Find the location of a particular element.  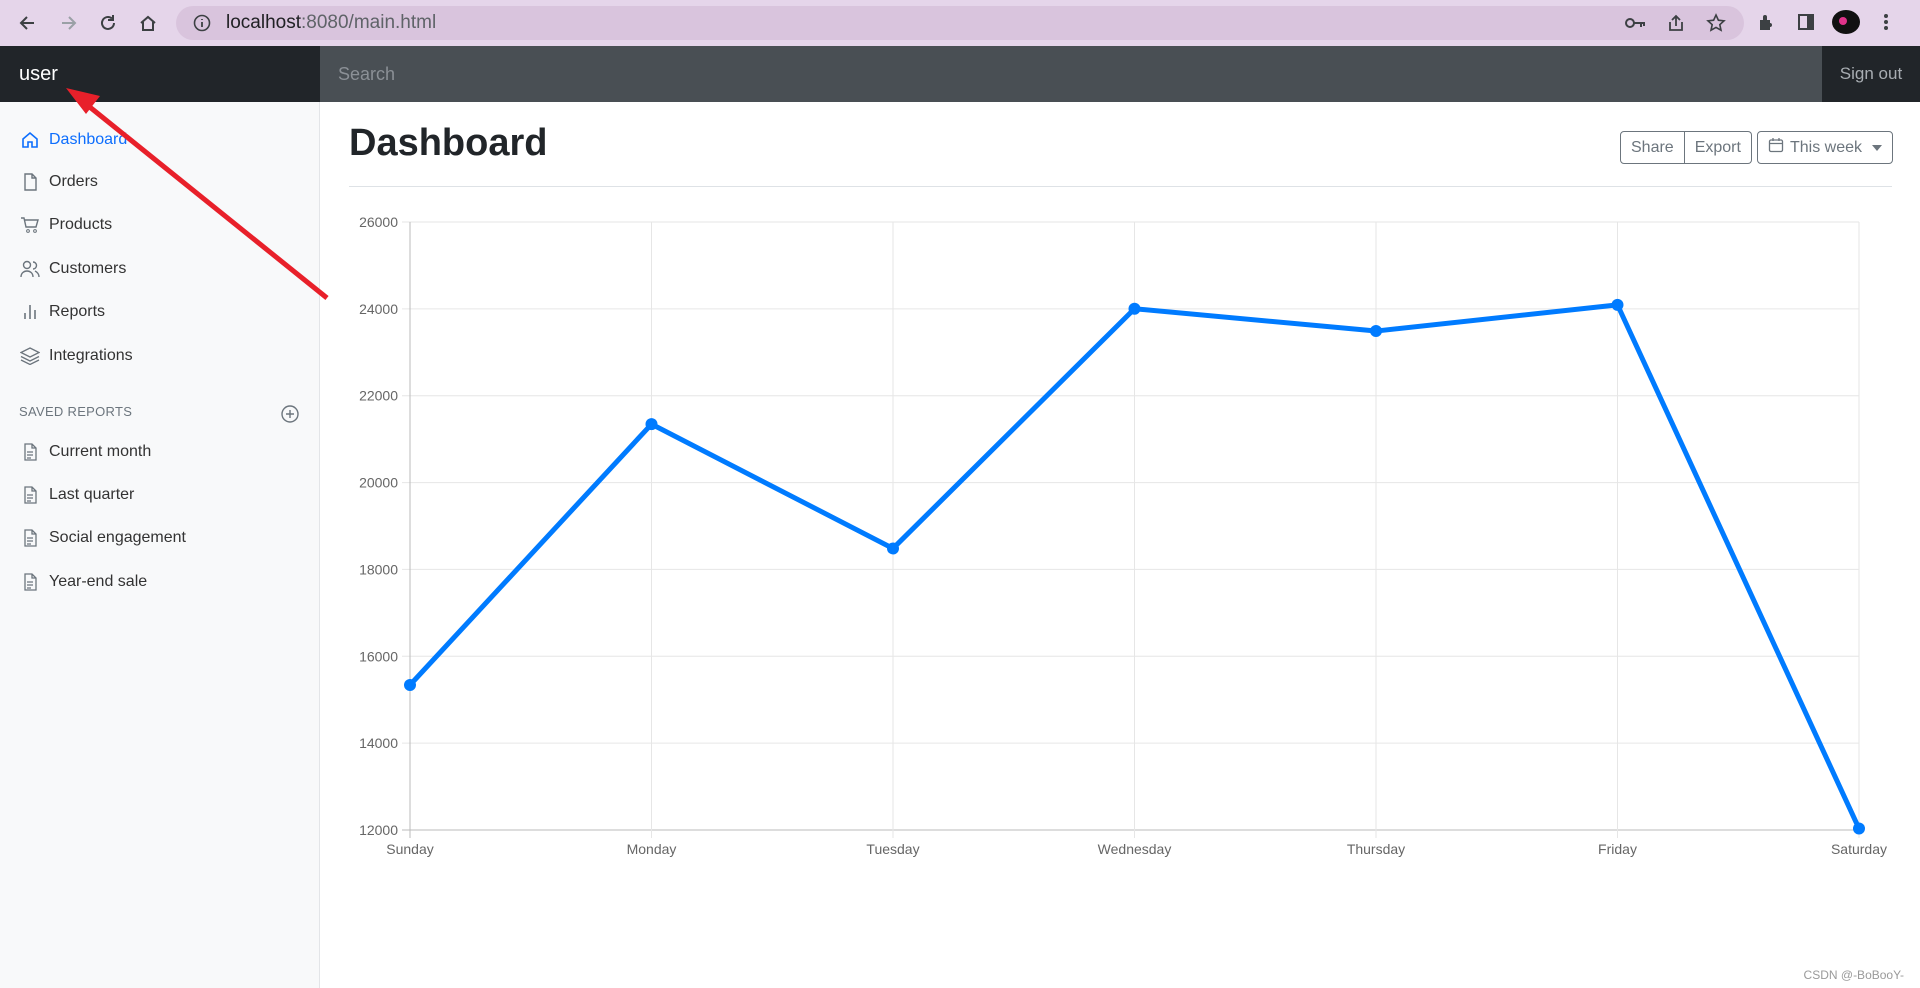

search-input is located at coordinates (1071, 74).